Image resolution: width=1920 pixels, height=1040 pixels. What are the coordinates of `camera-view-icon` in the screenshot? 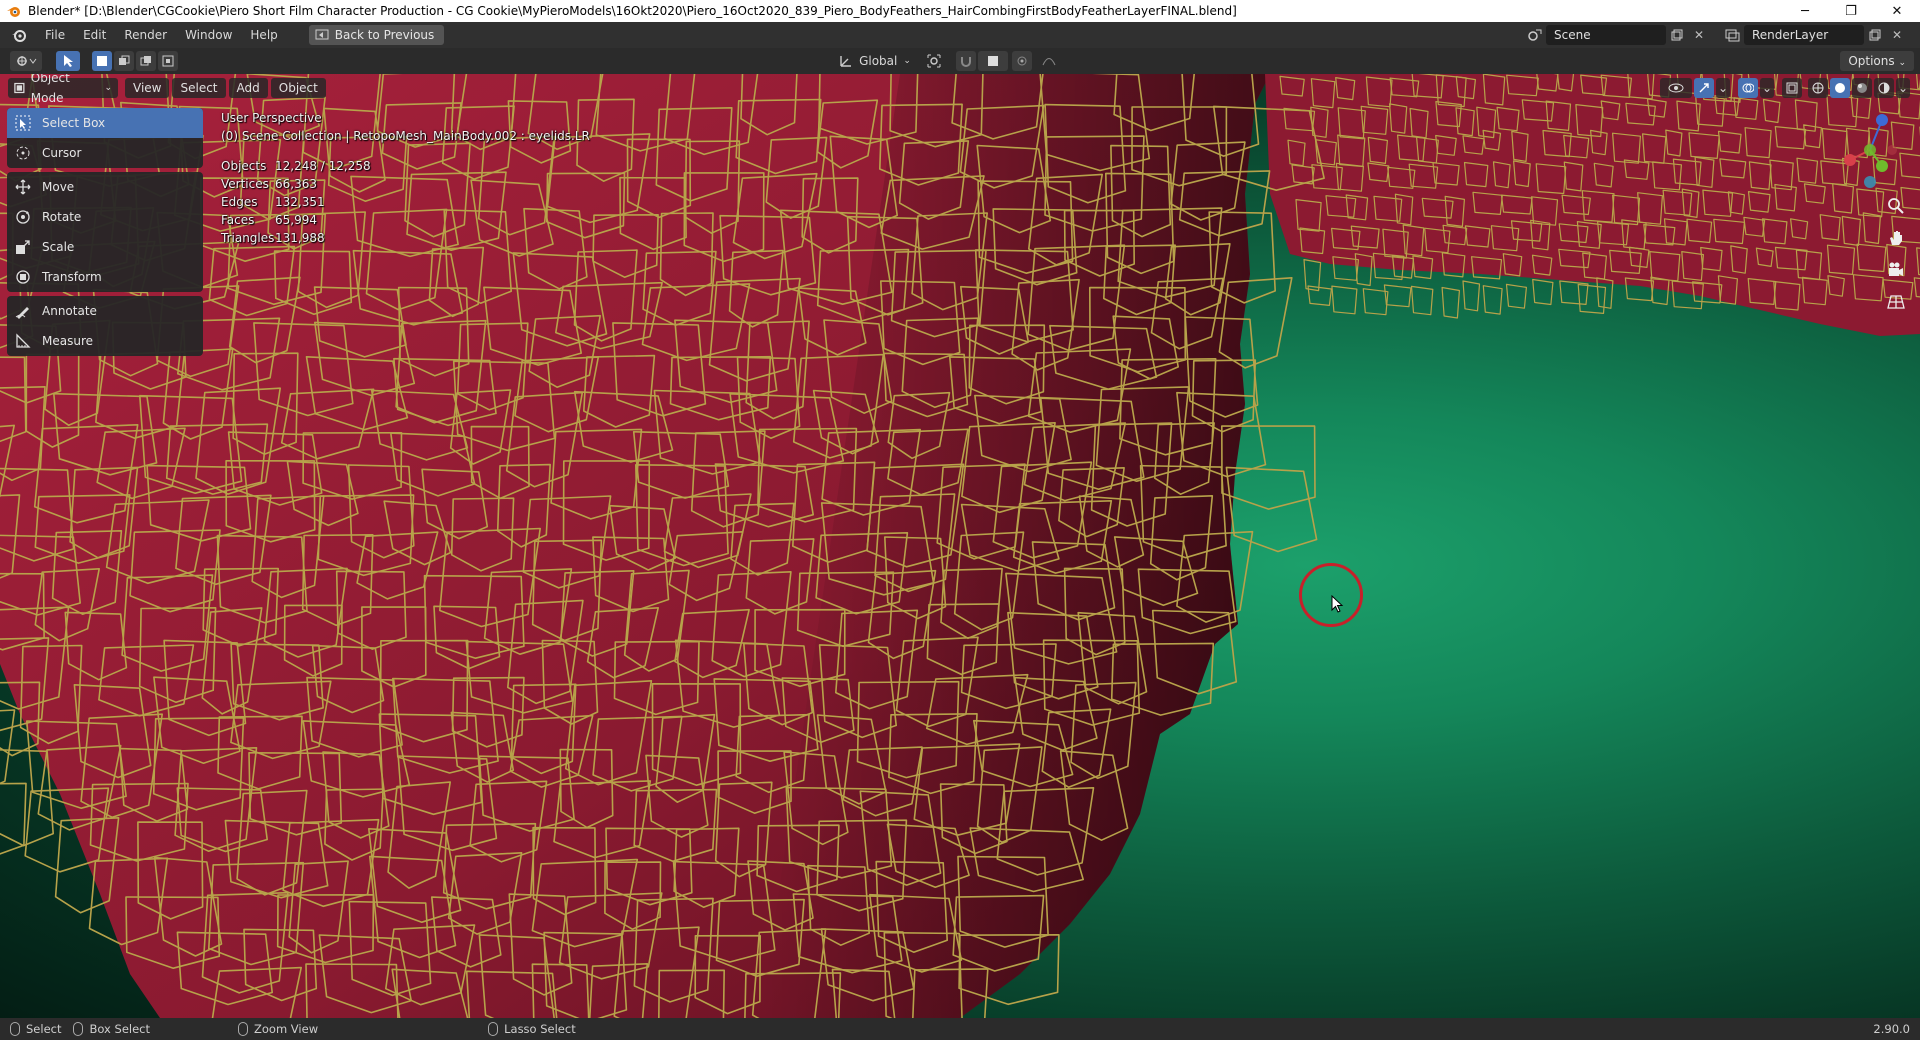 It's located at (1896, 270).